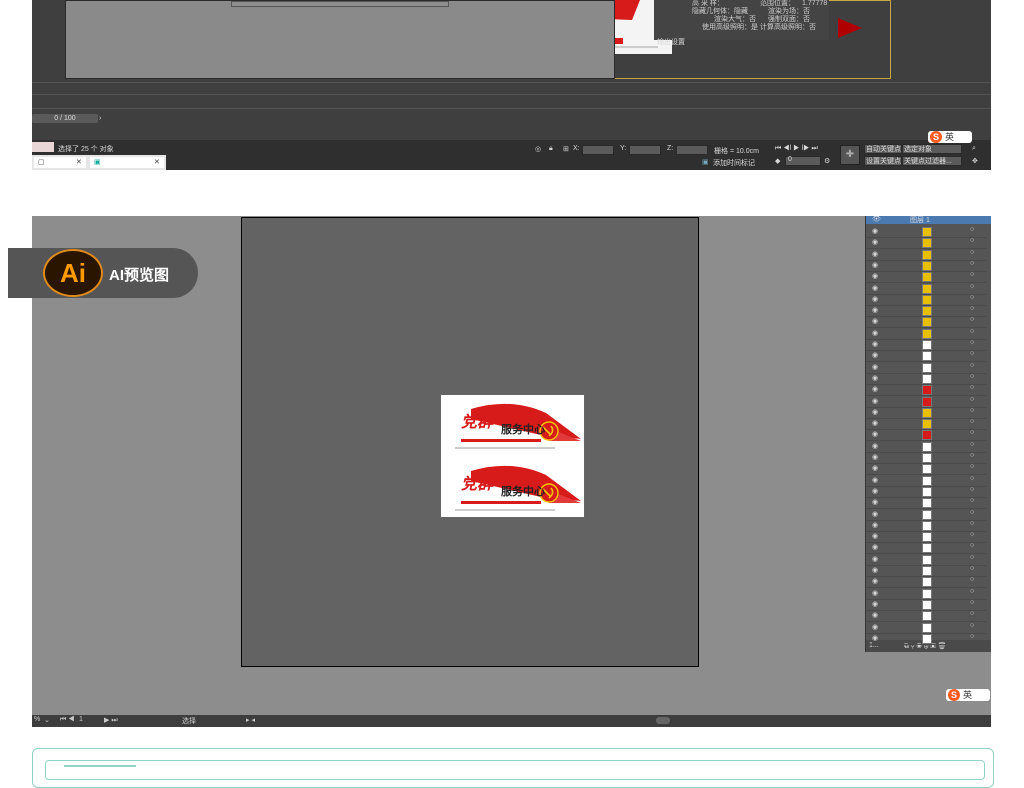 This screenshot has width=1024, height=788. What do you see at coordinates (975, 161) in the screenshot?
I see `pan-icon: ✥` at bounding box center [975, 161].